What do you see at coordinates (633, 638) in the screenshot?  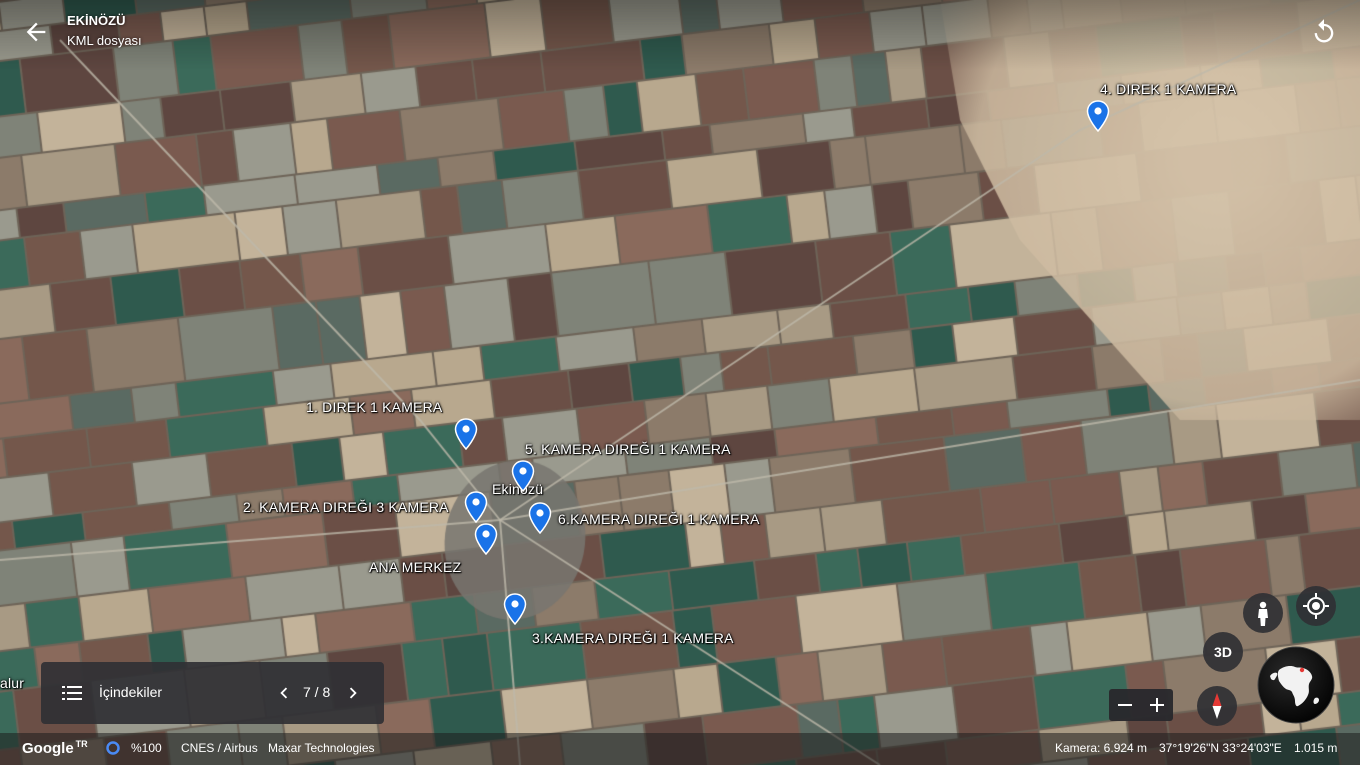 I see `placemark-label-3: 3.KAMERA DIREĞI 1 KAMERA` at bounding box center [633, 638].